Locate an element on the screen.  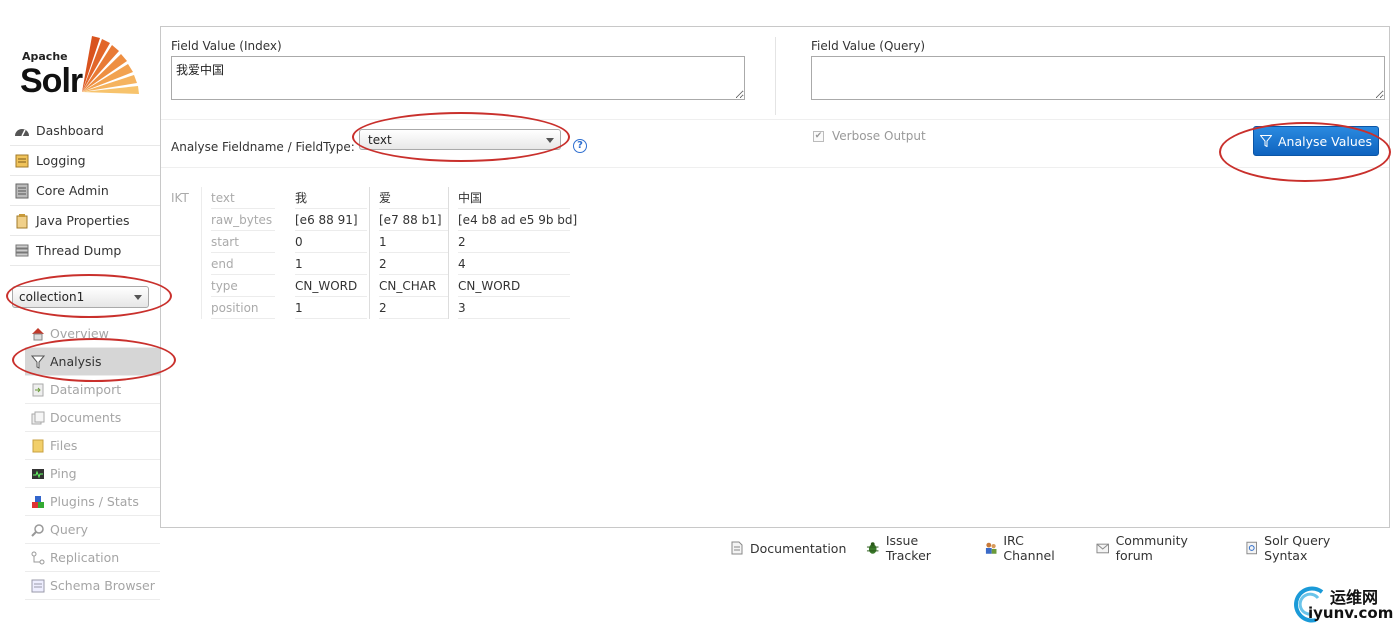
core-nav-files-label: Files is located at coordinates (64, 445).